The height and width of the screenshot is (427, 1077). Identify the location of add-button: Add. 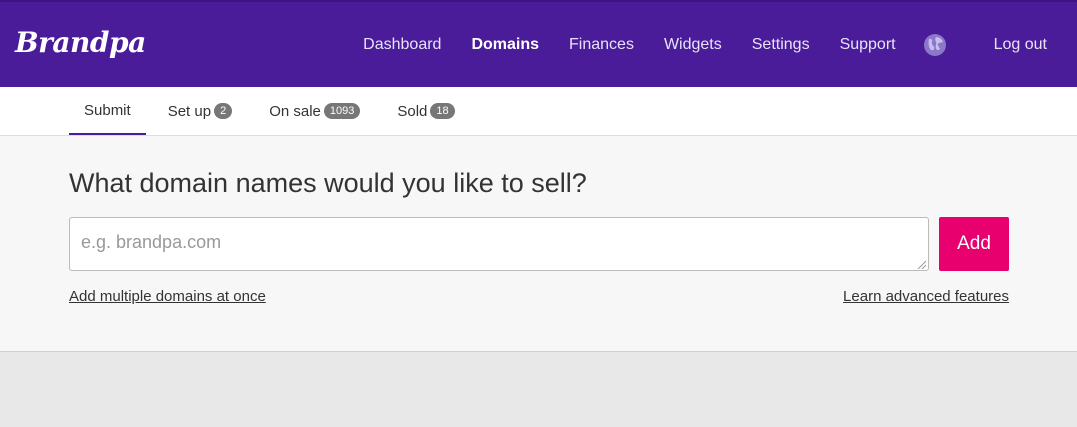
(974, 244).